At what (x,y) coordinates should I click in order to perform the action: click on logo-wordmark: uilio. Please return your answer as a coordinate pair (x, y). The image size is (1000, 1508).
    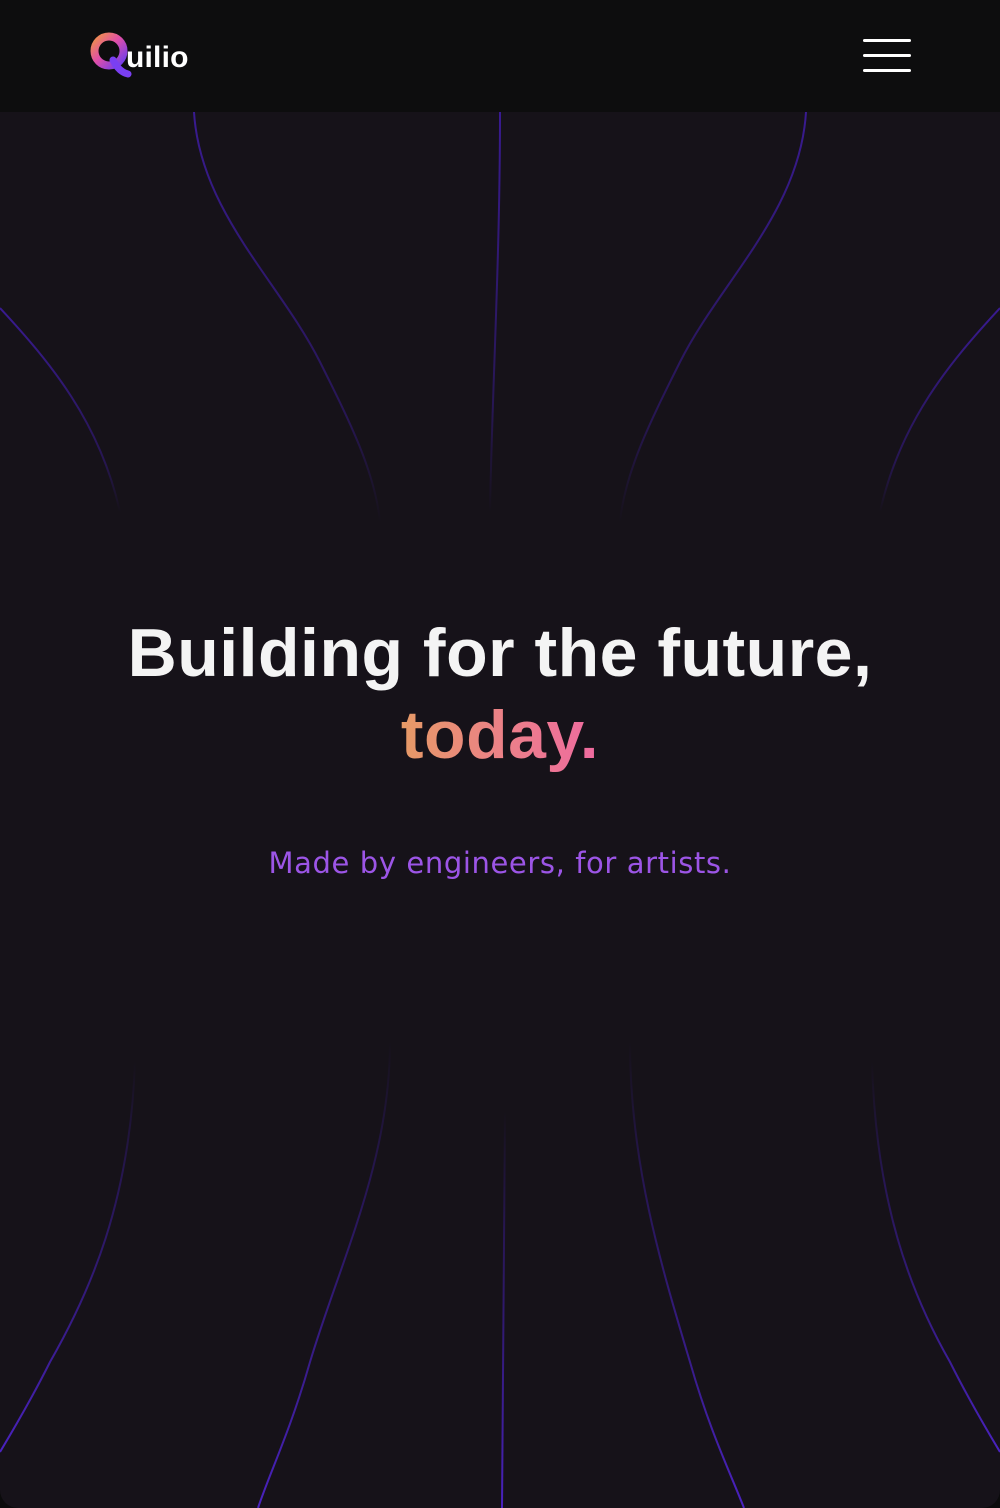
    Looking at the image, I should click on (157, 57).